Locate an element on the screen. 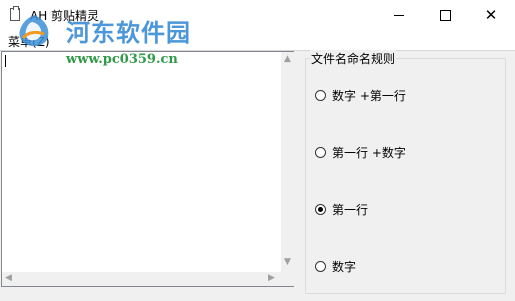  text-caret is located at coordinates (5, 61).